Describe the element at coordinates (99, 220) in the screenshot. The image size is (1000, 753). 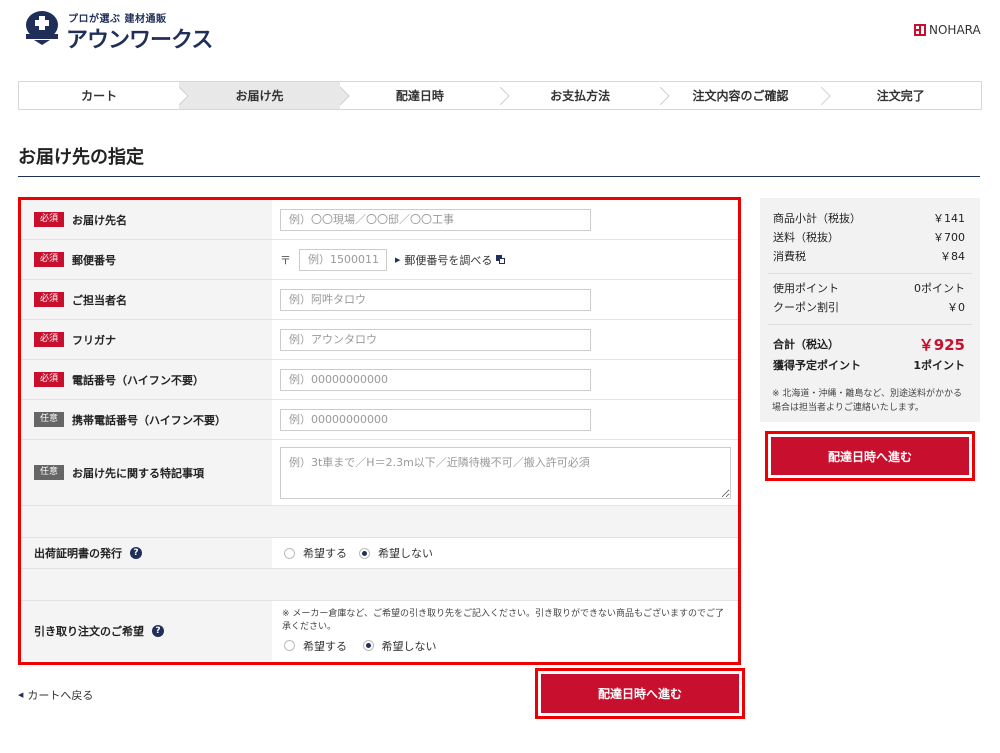
I see `field-label: お届け先名` at that location.